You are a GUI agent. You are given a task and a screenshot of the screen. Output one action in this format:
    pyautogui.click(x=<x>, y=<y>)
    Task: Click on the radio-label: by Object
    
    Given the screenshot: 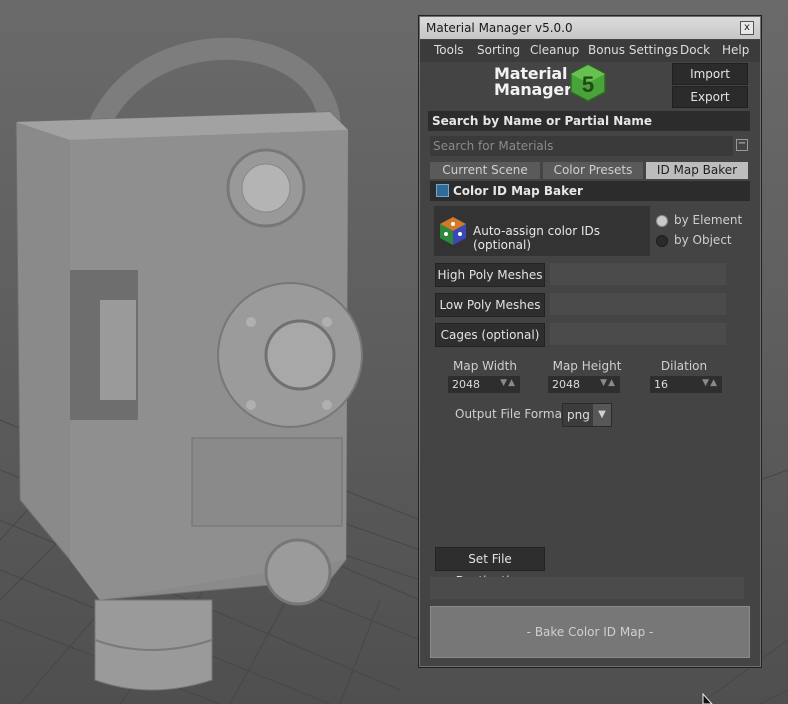 What is the action you would take?
    pyautogui.click(x=703, y=240)
    